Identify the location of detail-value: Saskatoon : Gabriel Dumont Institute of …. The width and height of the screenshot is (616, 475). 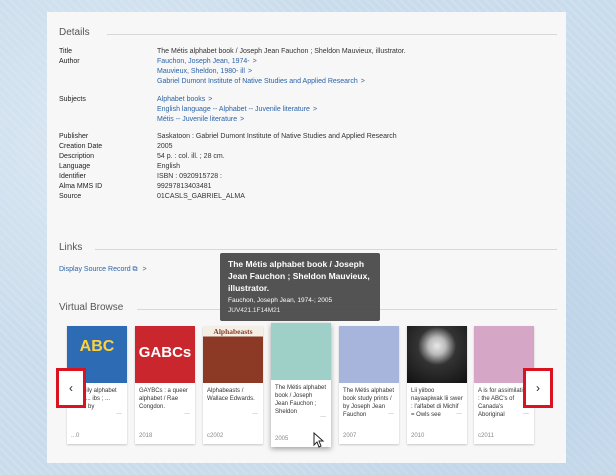
(277, 136).